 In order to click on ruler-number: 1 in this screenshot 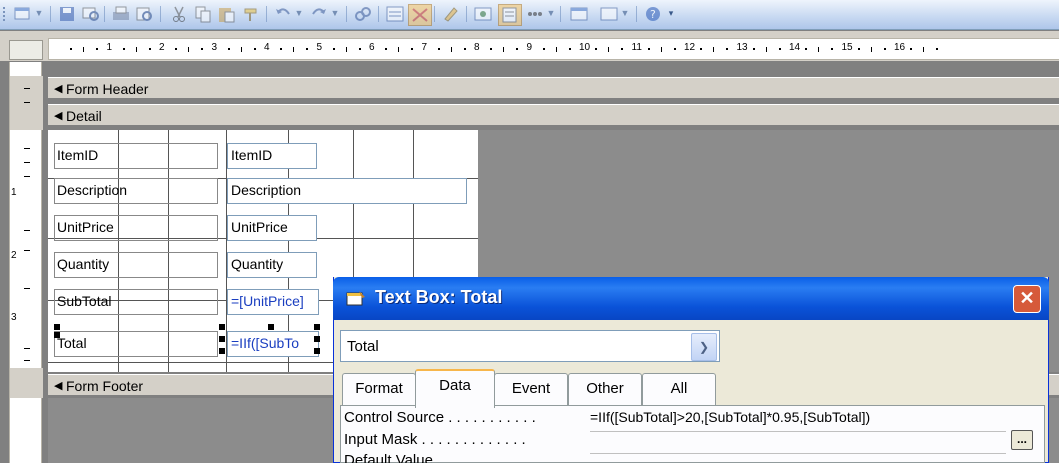, I will do `click(109, 47)`.